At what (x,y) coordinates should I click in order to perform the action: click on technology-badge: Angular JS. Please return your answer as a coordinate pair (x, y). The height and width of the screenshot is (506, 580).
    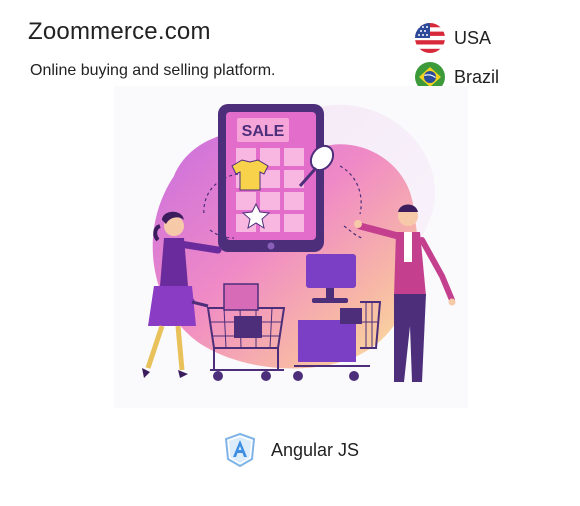
    Looking at the image, I should click on (291, 450).